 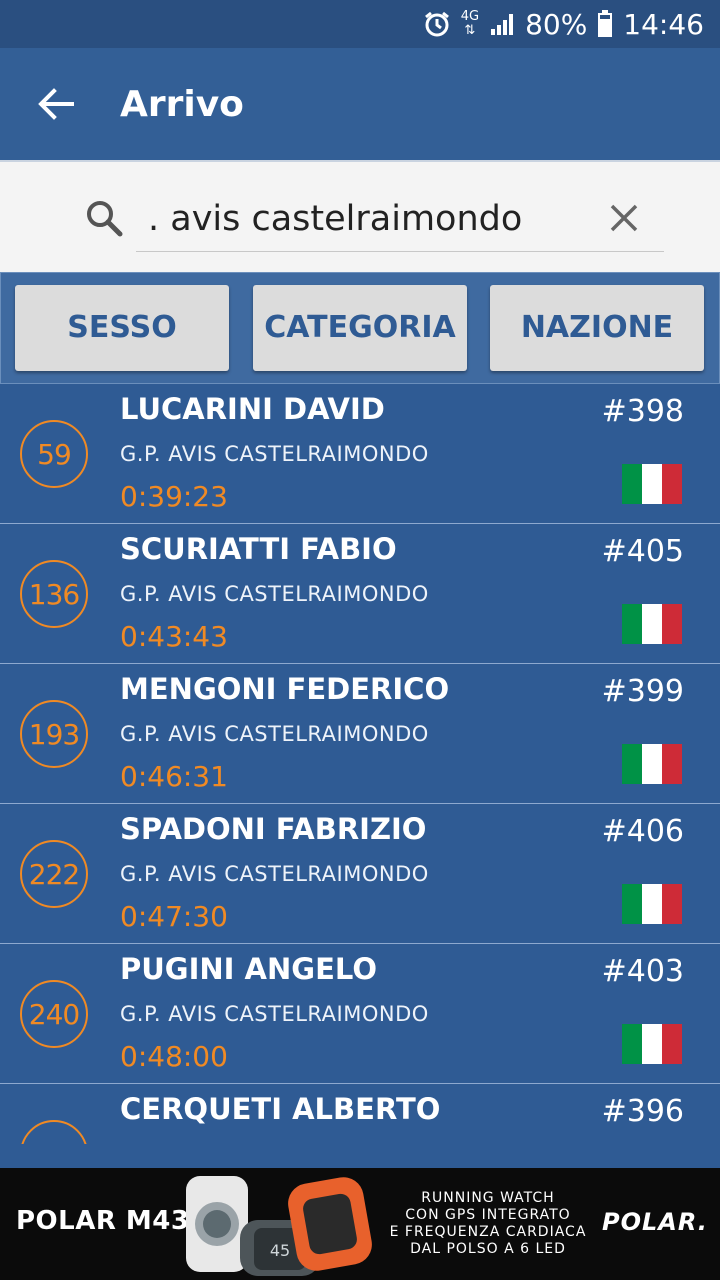 I want to click on athlete-name: SCURIATTI FABIO, so click(x=258, y=549).